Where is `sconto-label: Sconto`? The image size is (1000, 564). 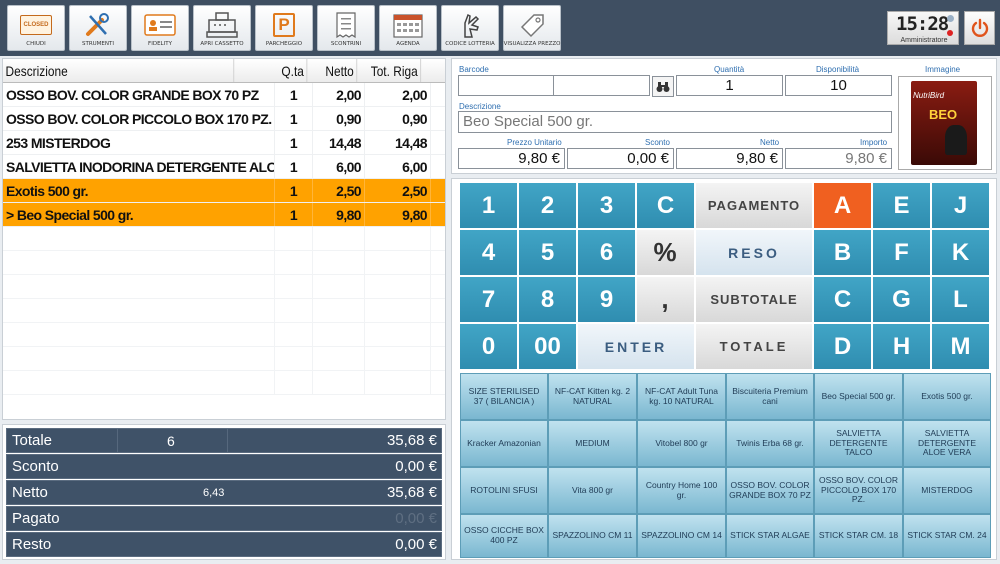
sconto-label: Sconto is located at coordinates (35, 466).